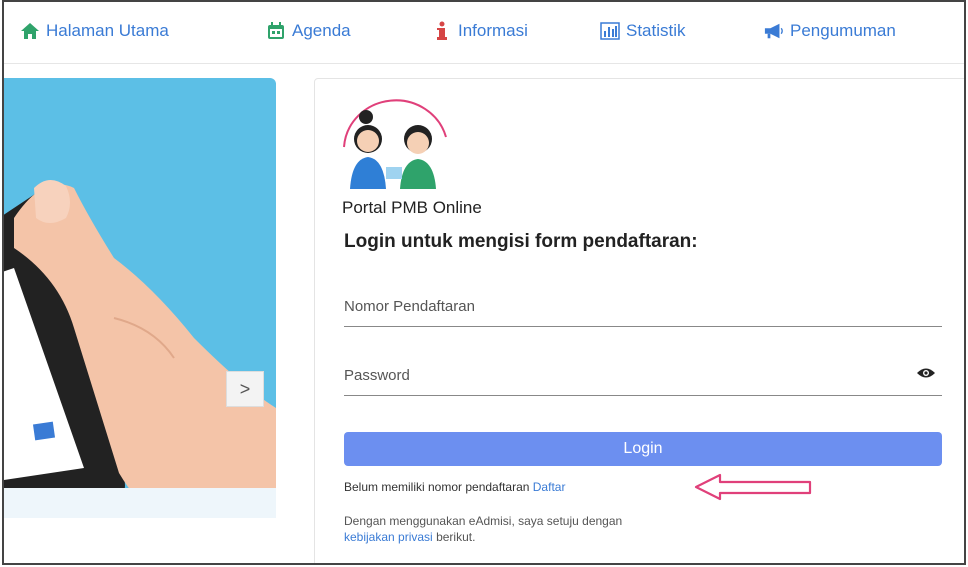 The image size is (968, 567). What do you see at coordinates (140, 503) in the screenshot?
I see `hero-bottom-area` at bounding box center [140, 503].